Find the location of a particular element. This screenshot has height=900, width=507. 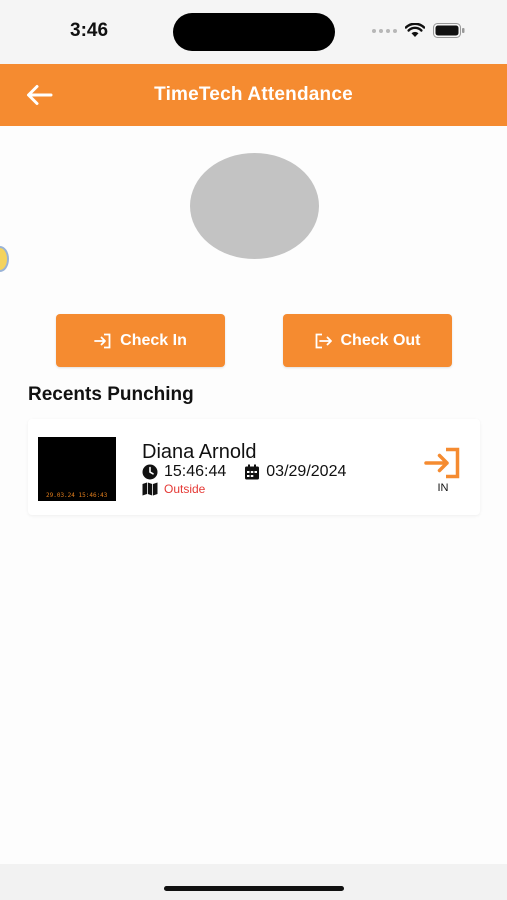

home-indicator is located at coordinates (254, 888).